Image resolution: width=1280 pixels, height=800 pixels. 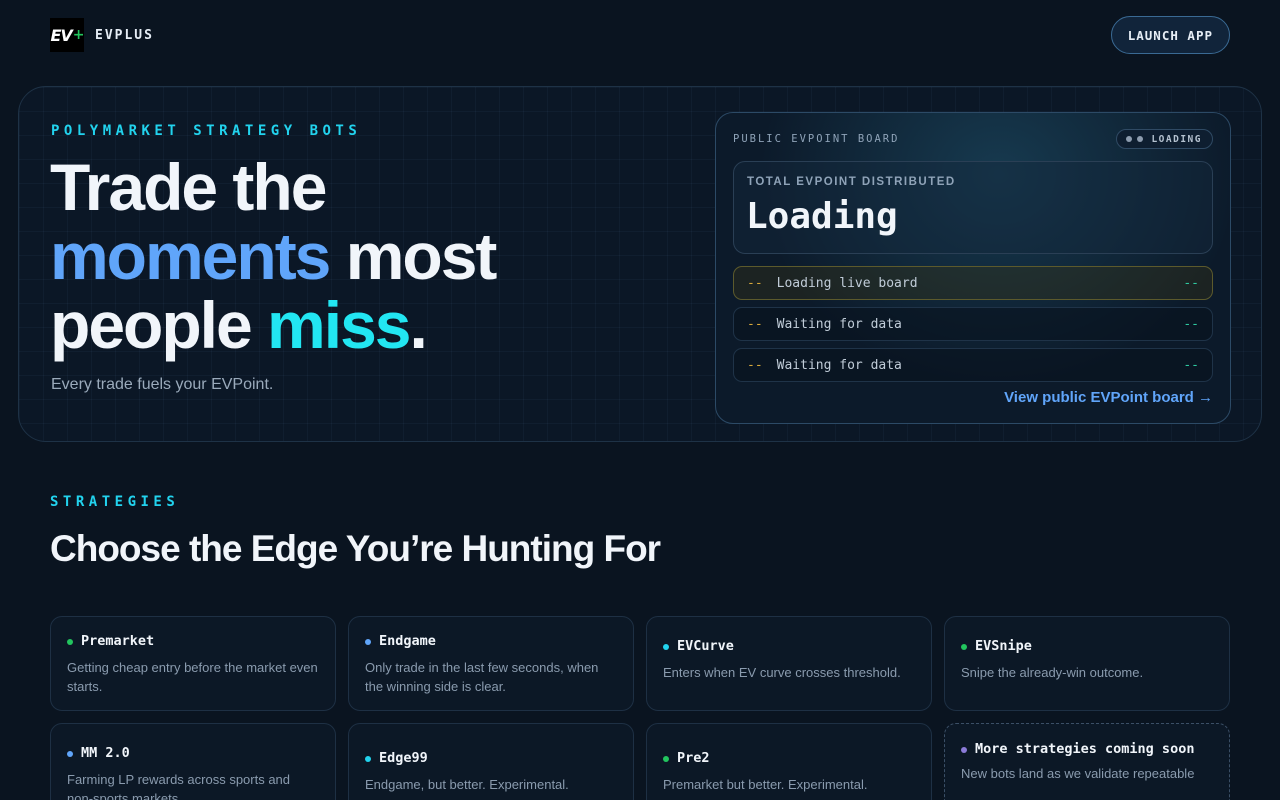 I want to click on brand: EV + EVPLUS, so click(x=102, y=35).